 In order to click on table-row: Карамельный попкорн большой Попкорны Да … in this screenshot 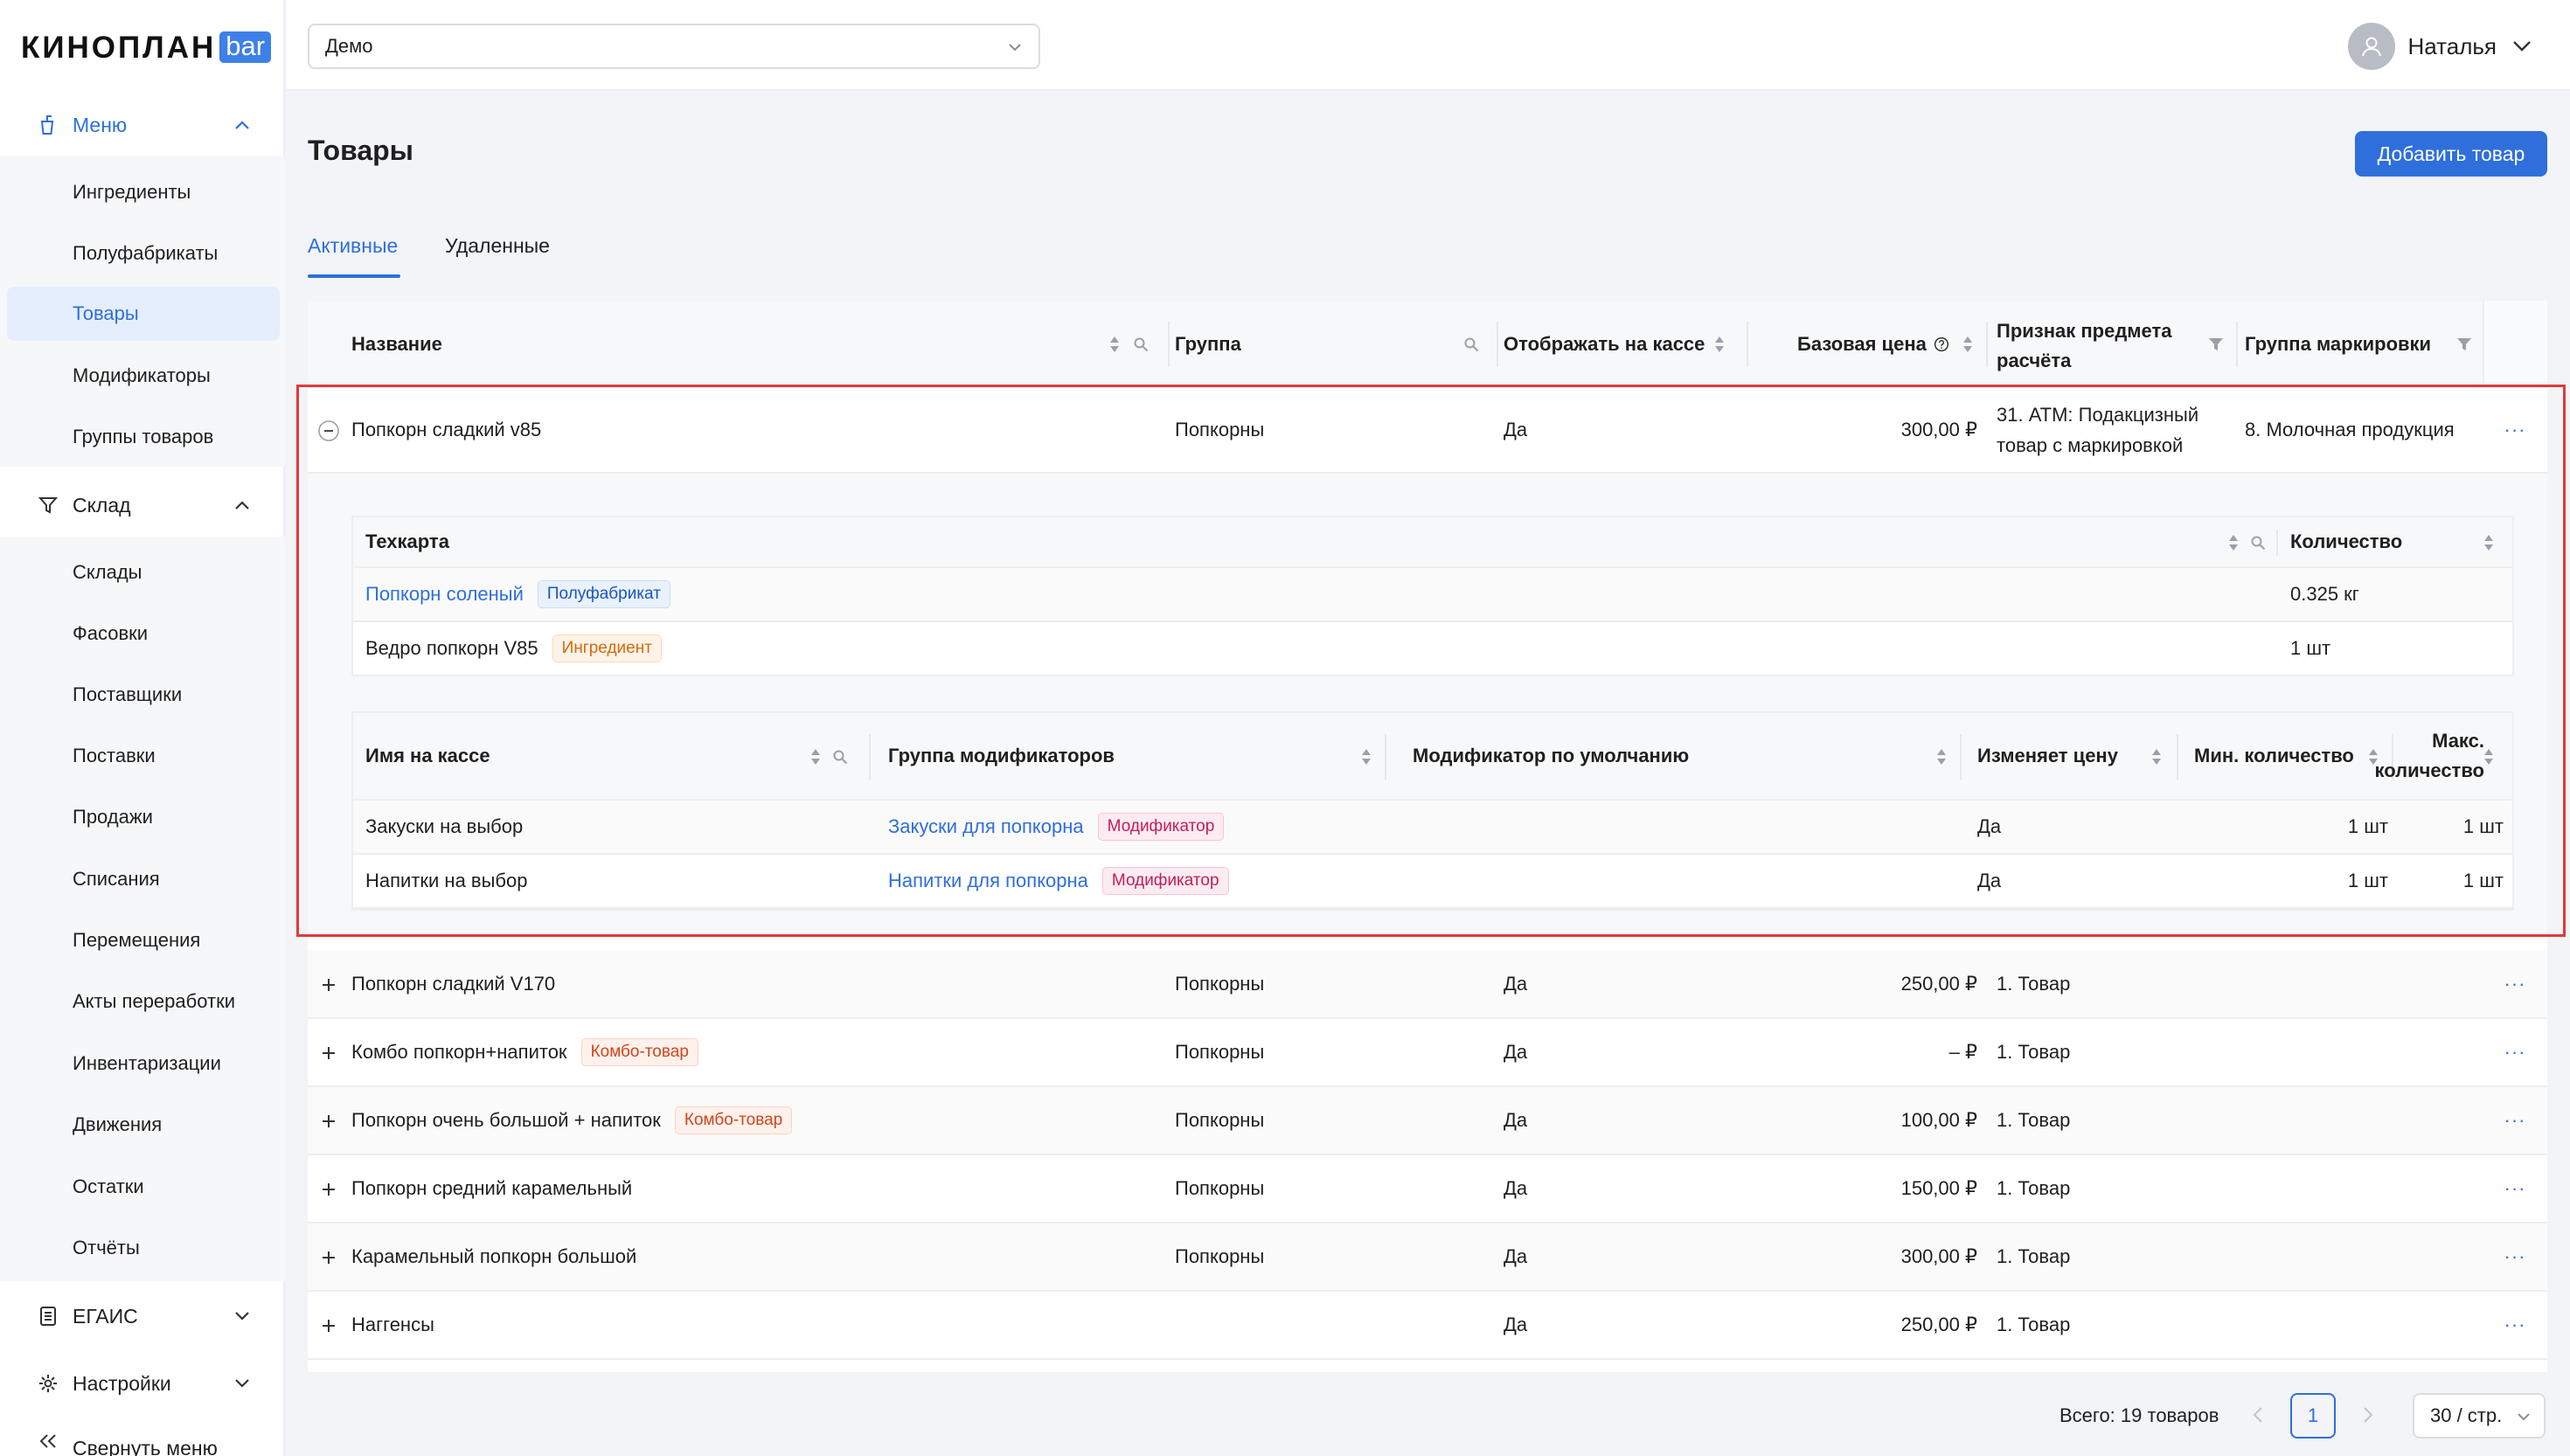, I will do `click(1427, 1258)`.